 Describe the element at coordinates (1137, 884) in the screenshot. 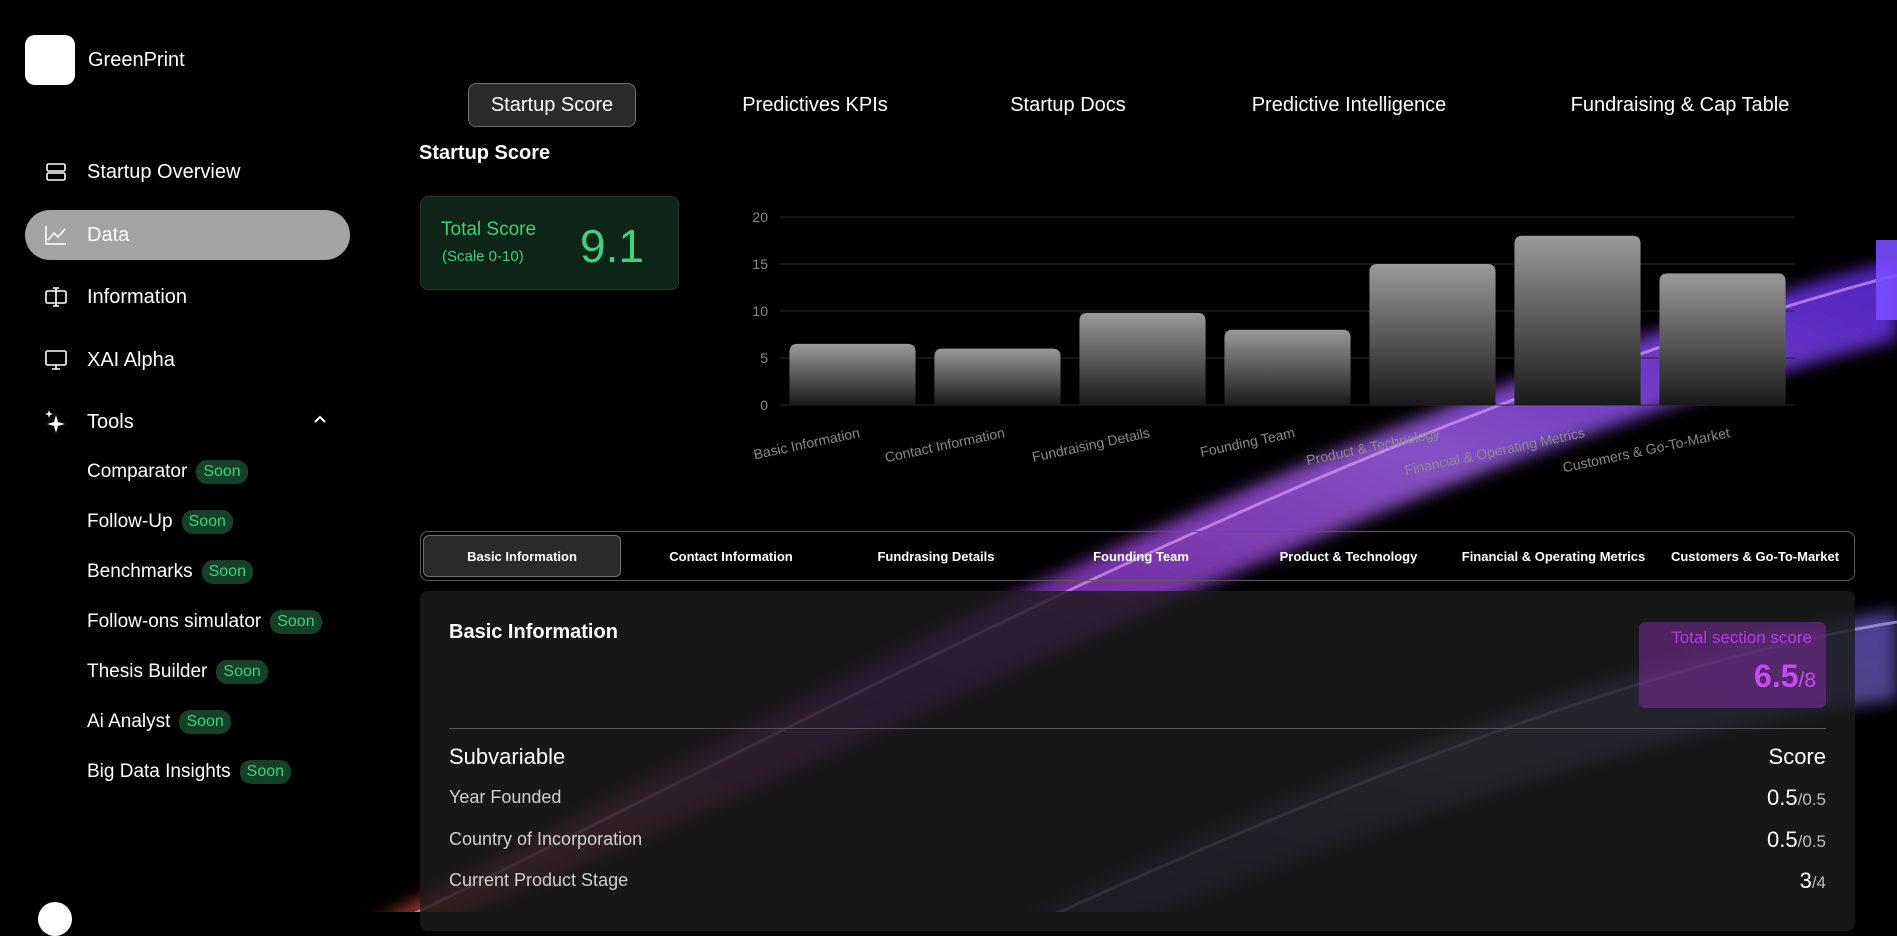

I see `table-row: Current Product Stage 3/4` at that location.